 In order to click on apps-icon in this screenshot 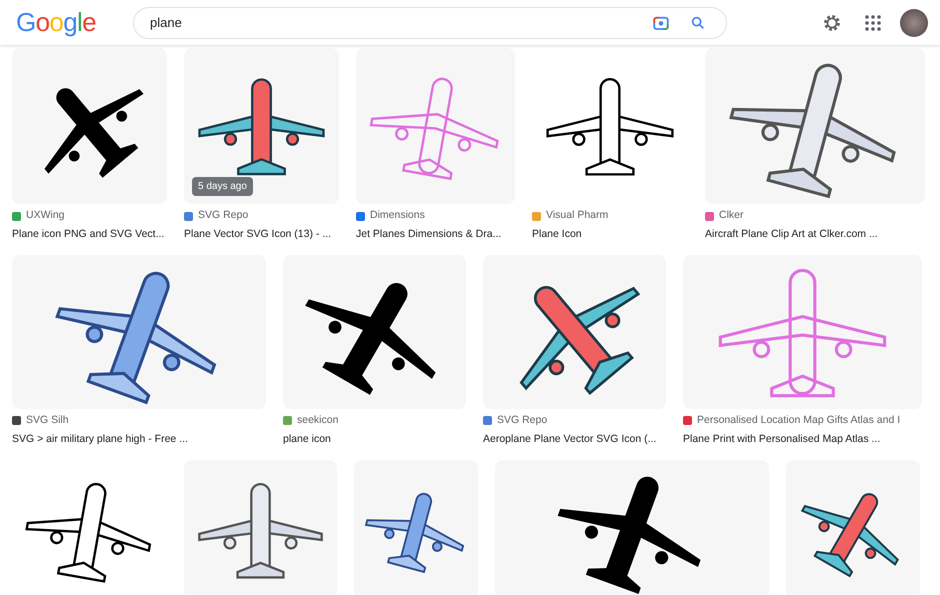, I will do `click(873, 22)`.